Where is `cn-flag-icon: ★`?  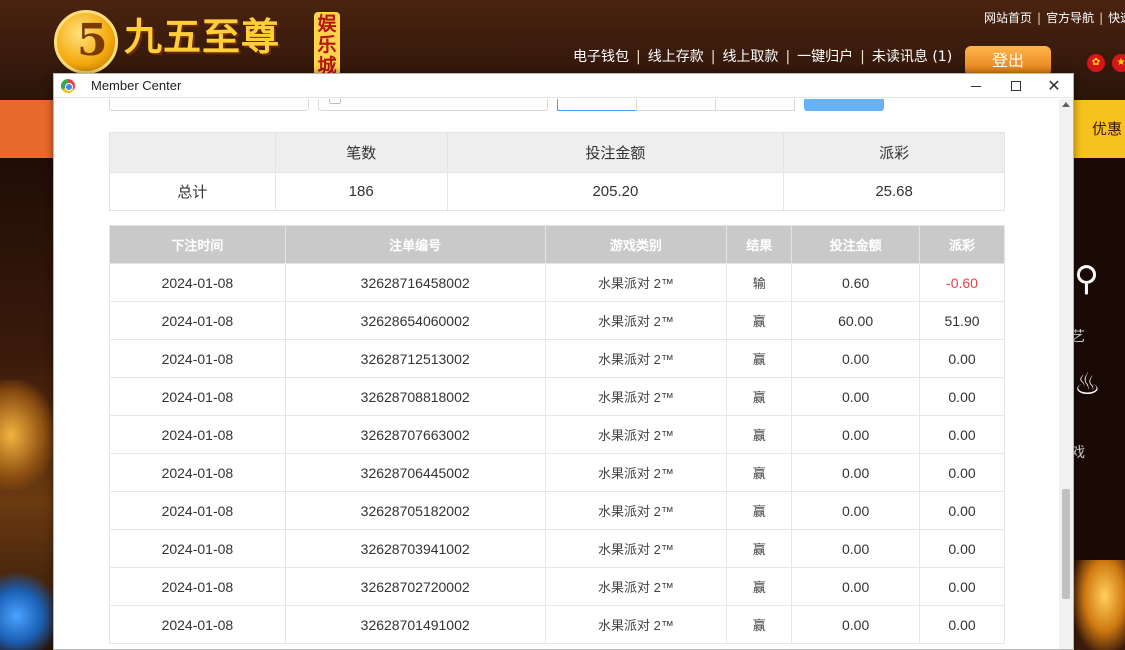
cn-flag-icon: ★ is located at coordinates (1118, 63).